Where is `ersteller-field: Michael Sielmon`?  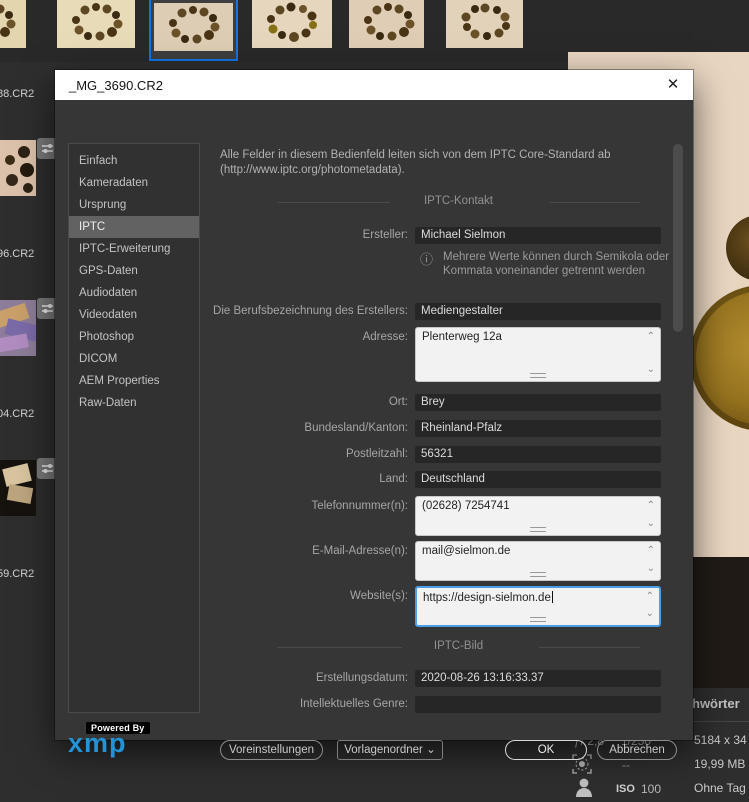
ersteller-field: Michael Sielmon is located at coordinates (538, 235).